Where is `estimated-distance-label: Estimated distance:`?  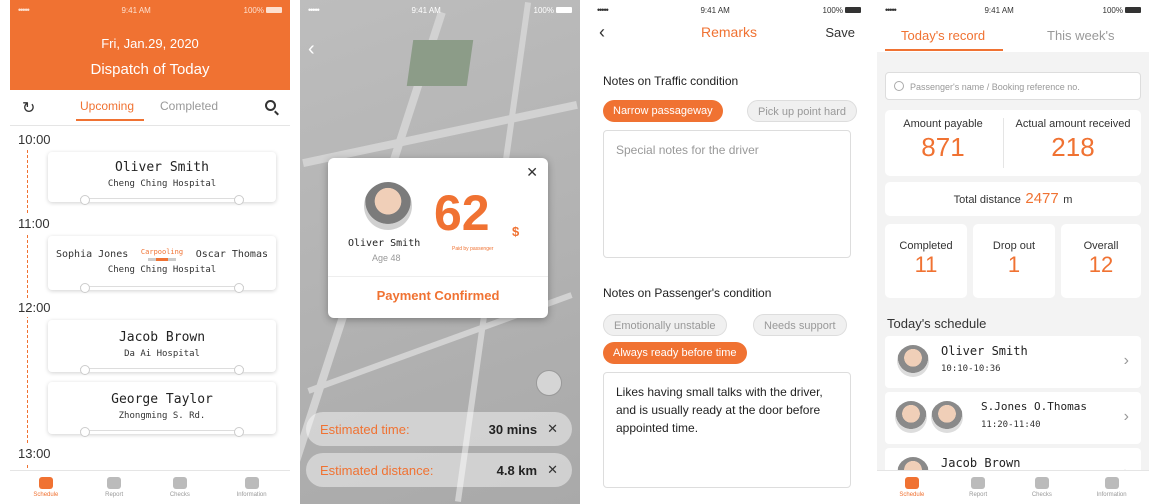 estimated-distance-label: Estimated distance: is located at coordinates (377, 470).